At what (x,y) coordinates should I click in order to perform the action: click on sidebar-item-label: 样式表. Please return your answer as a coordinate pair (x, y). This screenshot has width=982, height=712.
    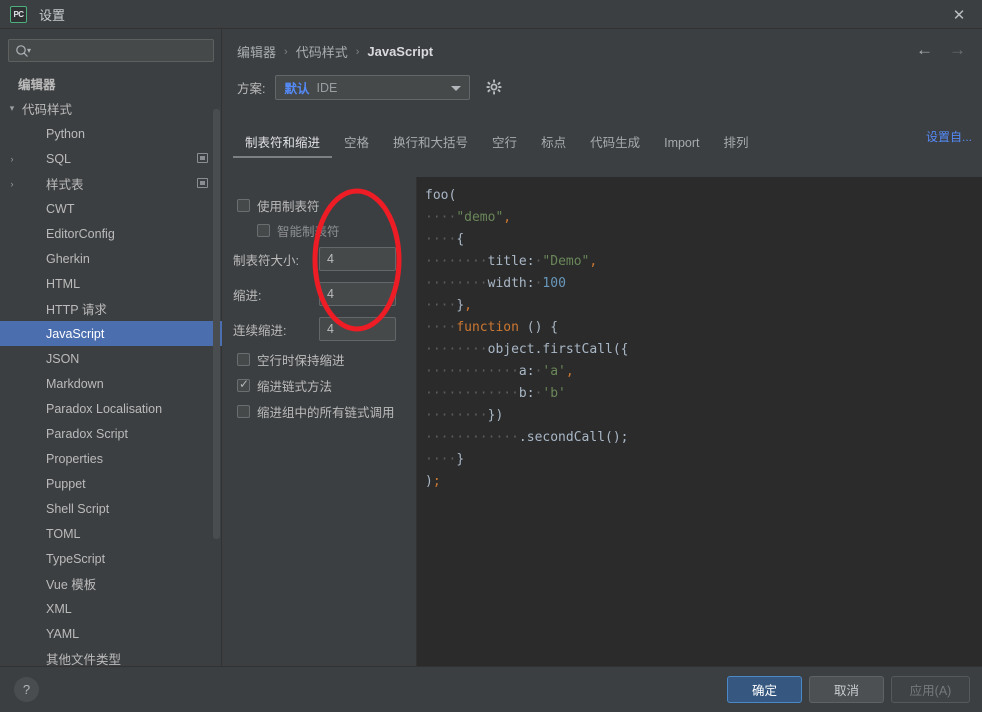
    Looking at the image, I should click on (65, 185).